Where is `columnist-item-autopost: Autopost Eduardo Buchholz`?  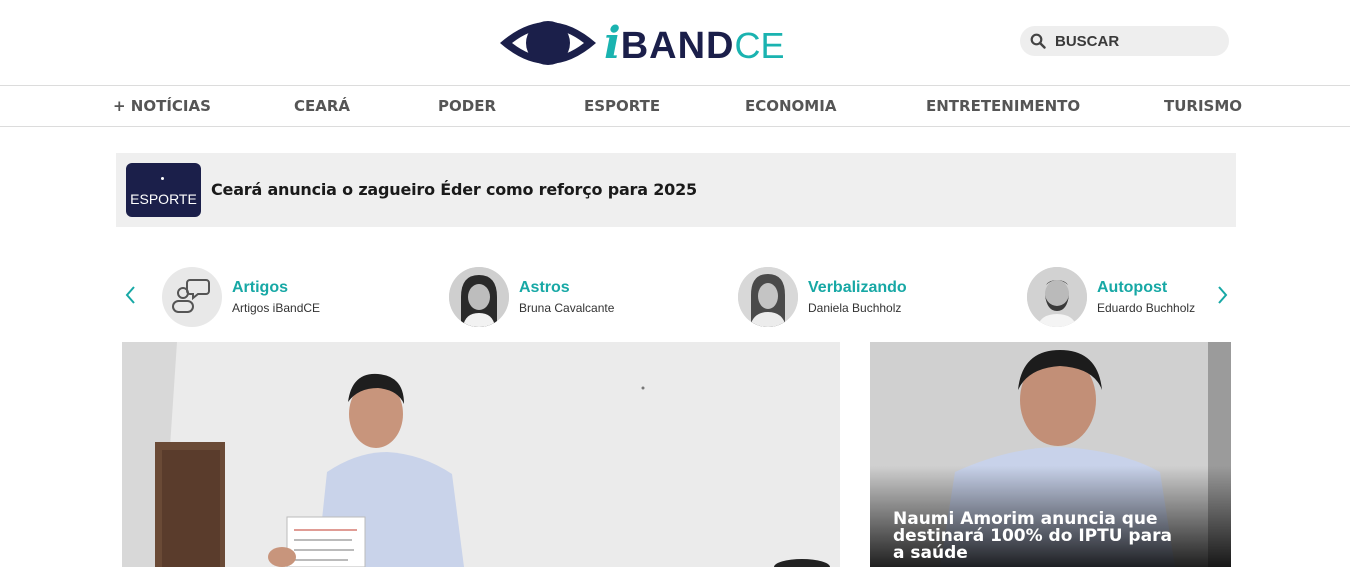 columnist-item-autopost: Autopost Eduardo Buchholz is located at coordinates (1111, 297).